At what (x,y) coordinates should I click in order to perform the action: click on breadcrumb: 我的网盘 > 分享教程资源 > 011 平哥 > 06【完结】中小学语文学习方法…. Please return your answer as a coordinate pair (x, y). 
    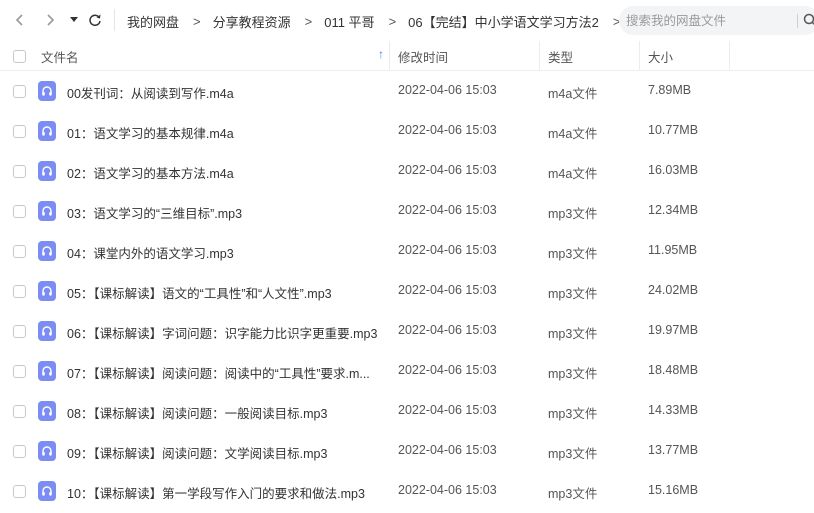
    Looking at the image, I should click on (379, 21).